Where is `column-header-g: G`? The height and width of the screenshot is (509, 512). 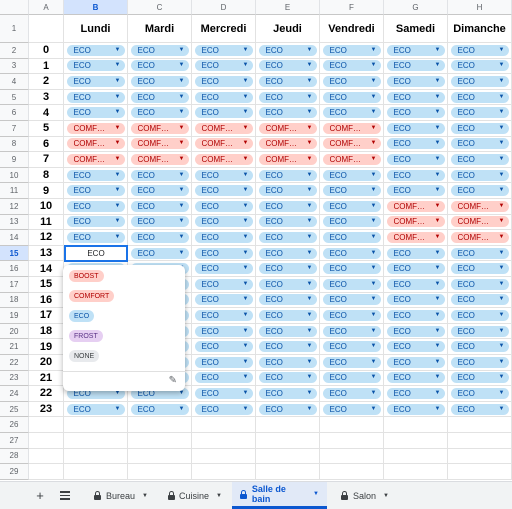
column-header-g: G is located at coordinates (416, 7).